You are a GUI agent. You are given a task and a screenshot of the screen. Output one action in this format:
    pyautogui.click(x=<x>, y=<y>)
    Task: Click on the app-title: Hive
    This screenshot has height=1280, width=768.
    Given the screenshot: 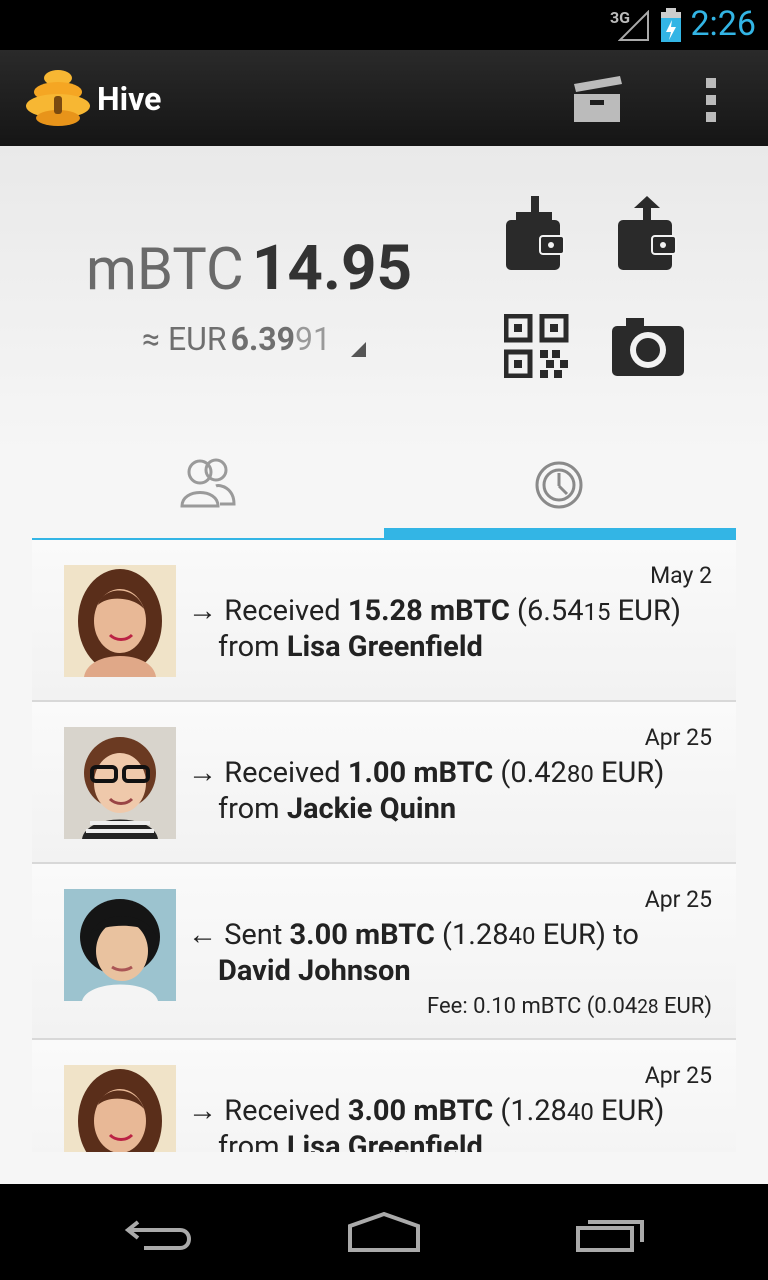 What is the action you would take?
    pyautogui.click(x=129, y=99)
    